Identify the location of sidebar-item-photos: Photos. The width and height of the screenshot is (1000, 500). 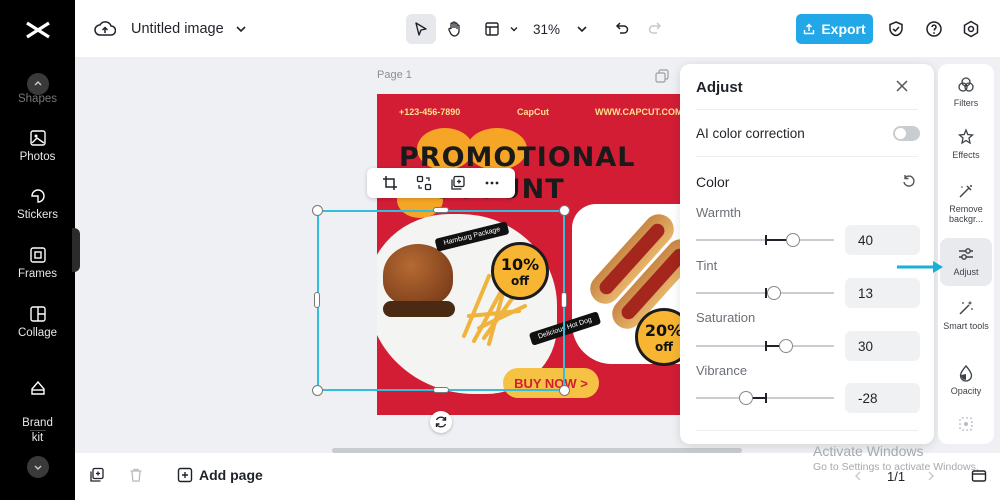
(37, 146).